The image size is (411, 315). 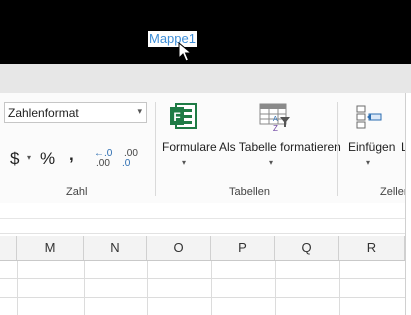 I want to click on column-header-m: M, so click(x=50, y=248).